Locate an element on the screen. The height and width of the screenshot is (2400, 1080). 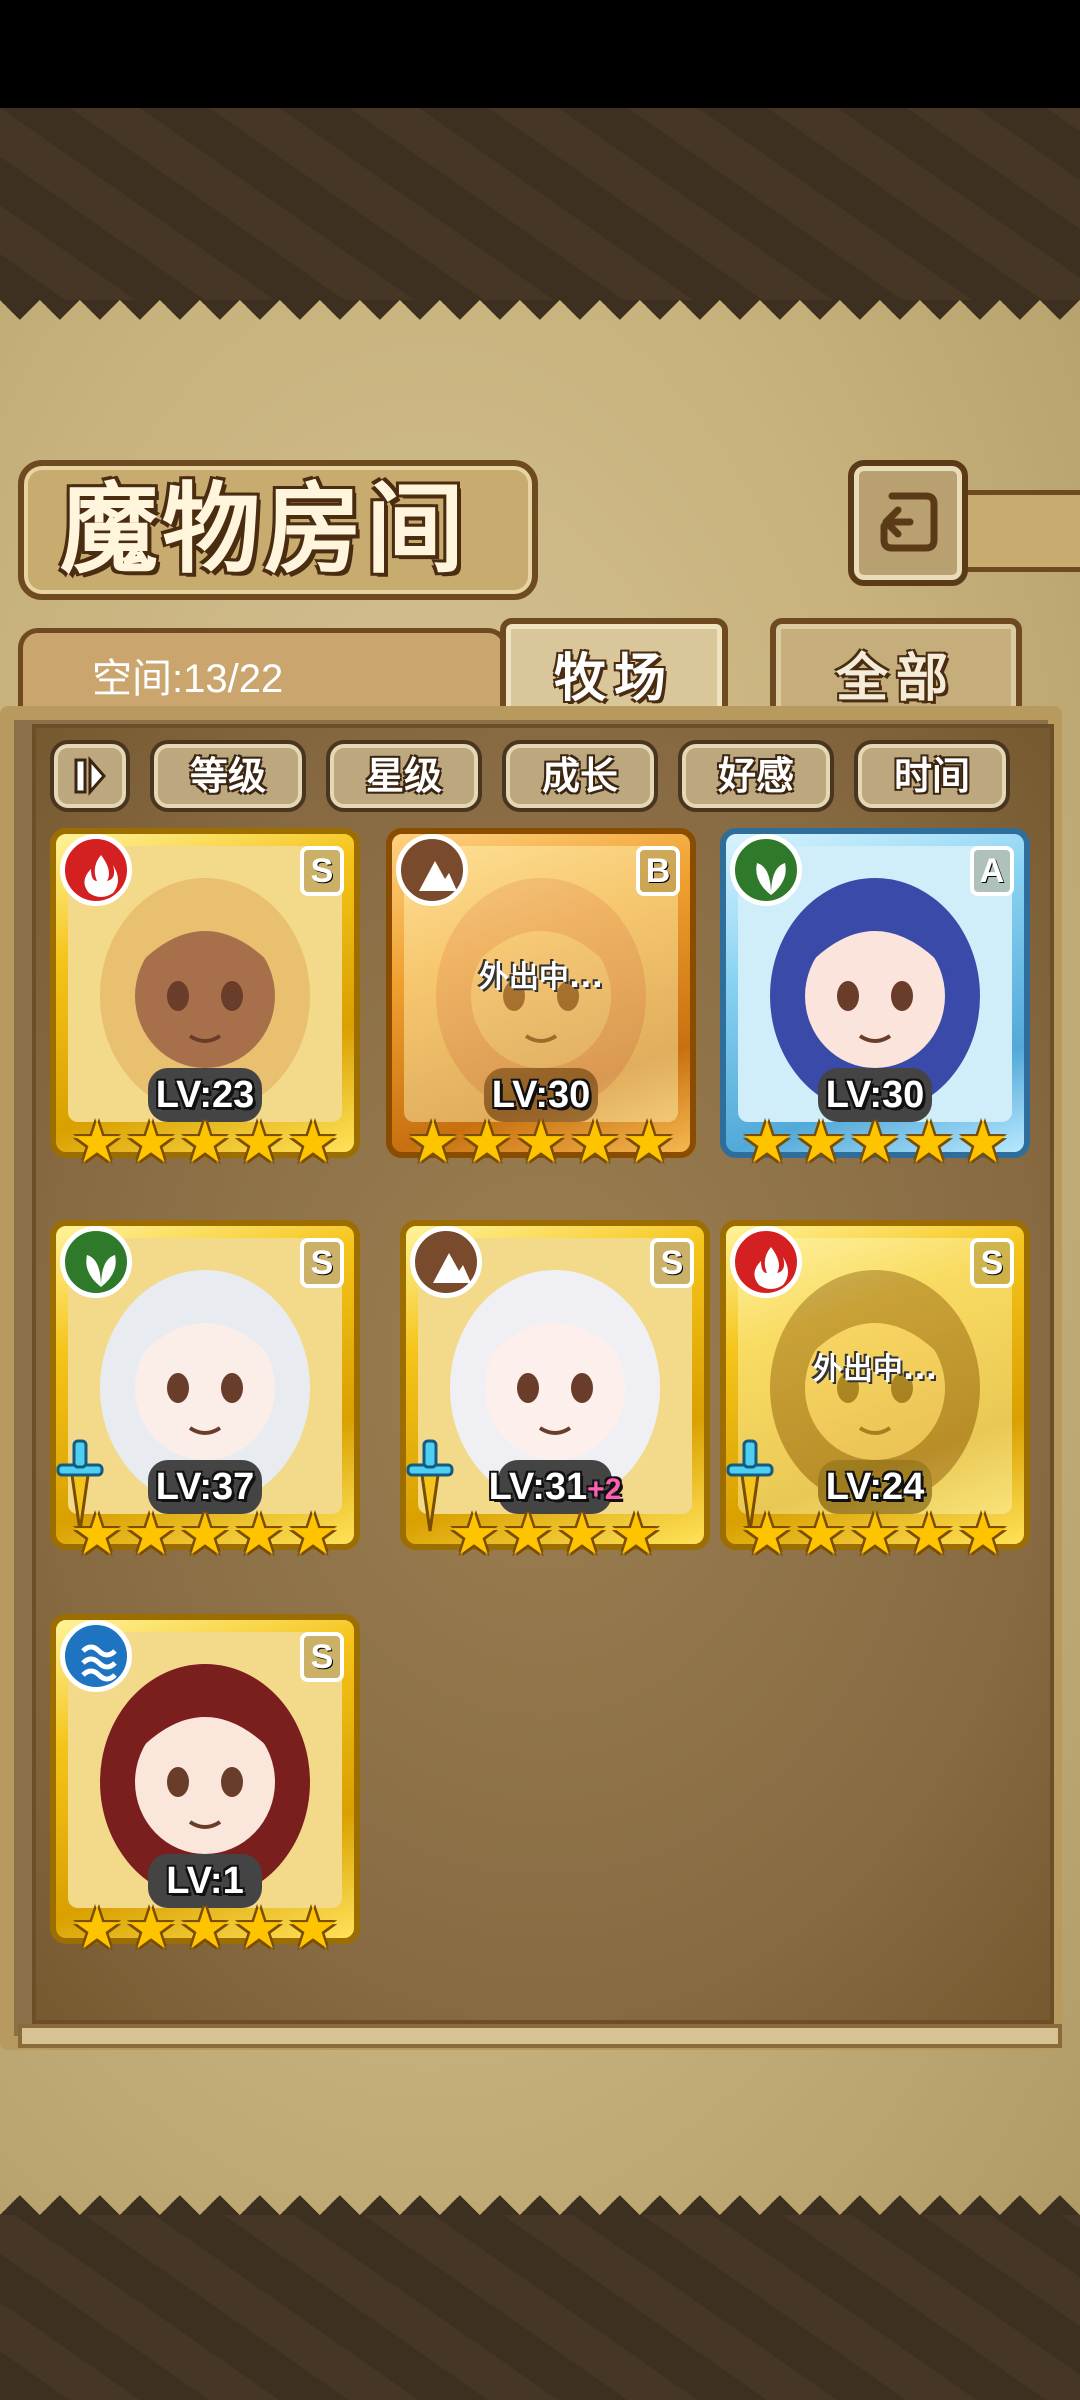
monster-card: S LV:1 ★★★★★ is located at coordinates (205, 1794).